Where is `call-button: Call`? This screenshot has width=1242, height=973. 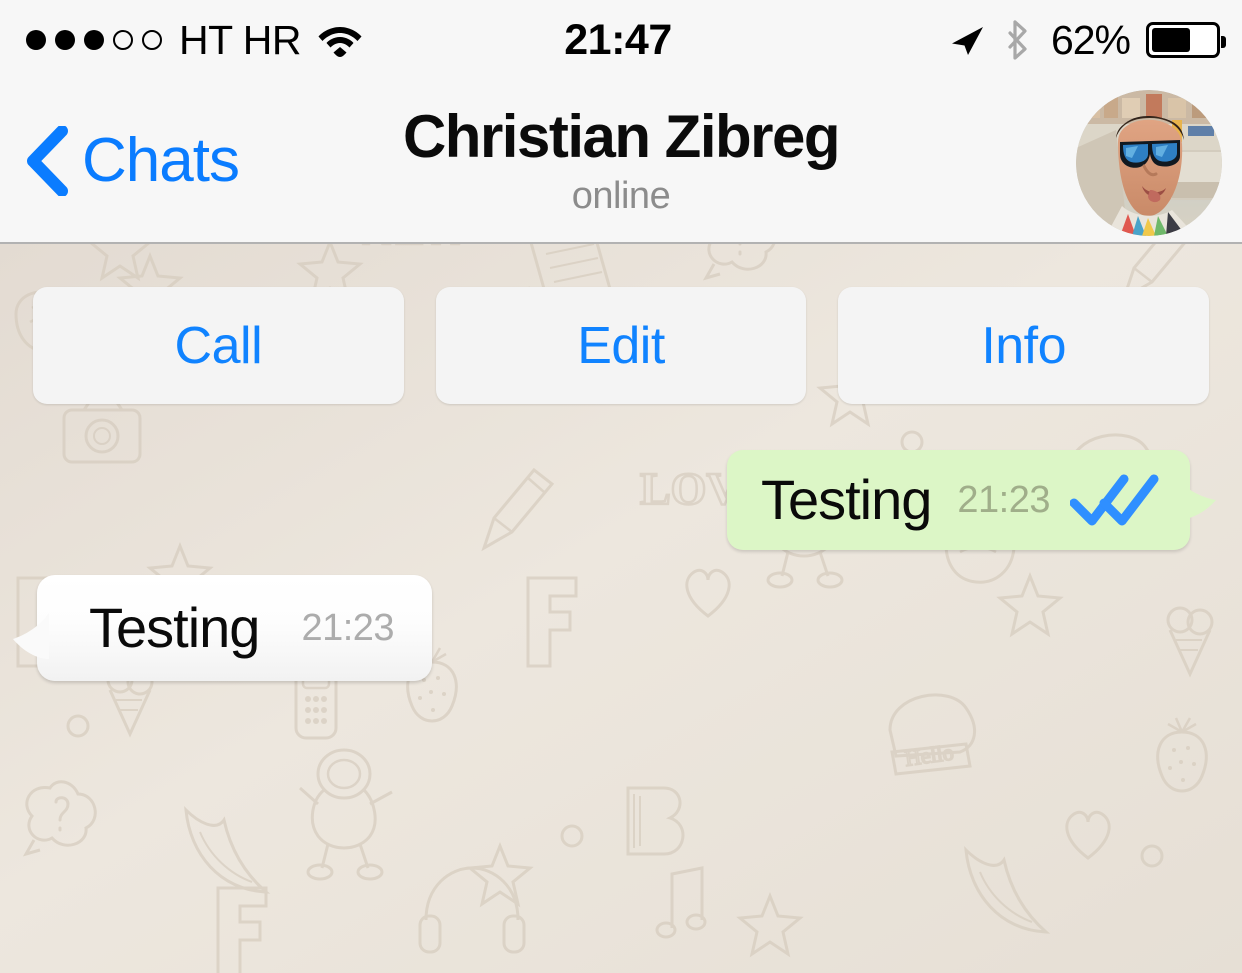 call-button: Call is located at coordinates (218, 345).